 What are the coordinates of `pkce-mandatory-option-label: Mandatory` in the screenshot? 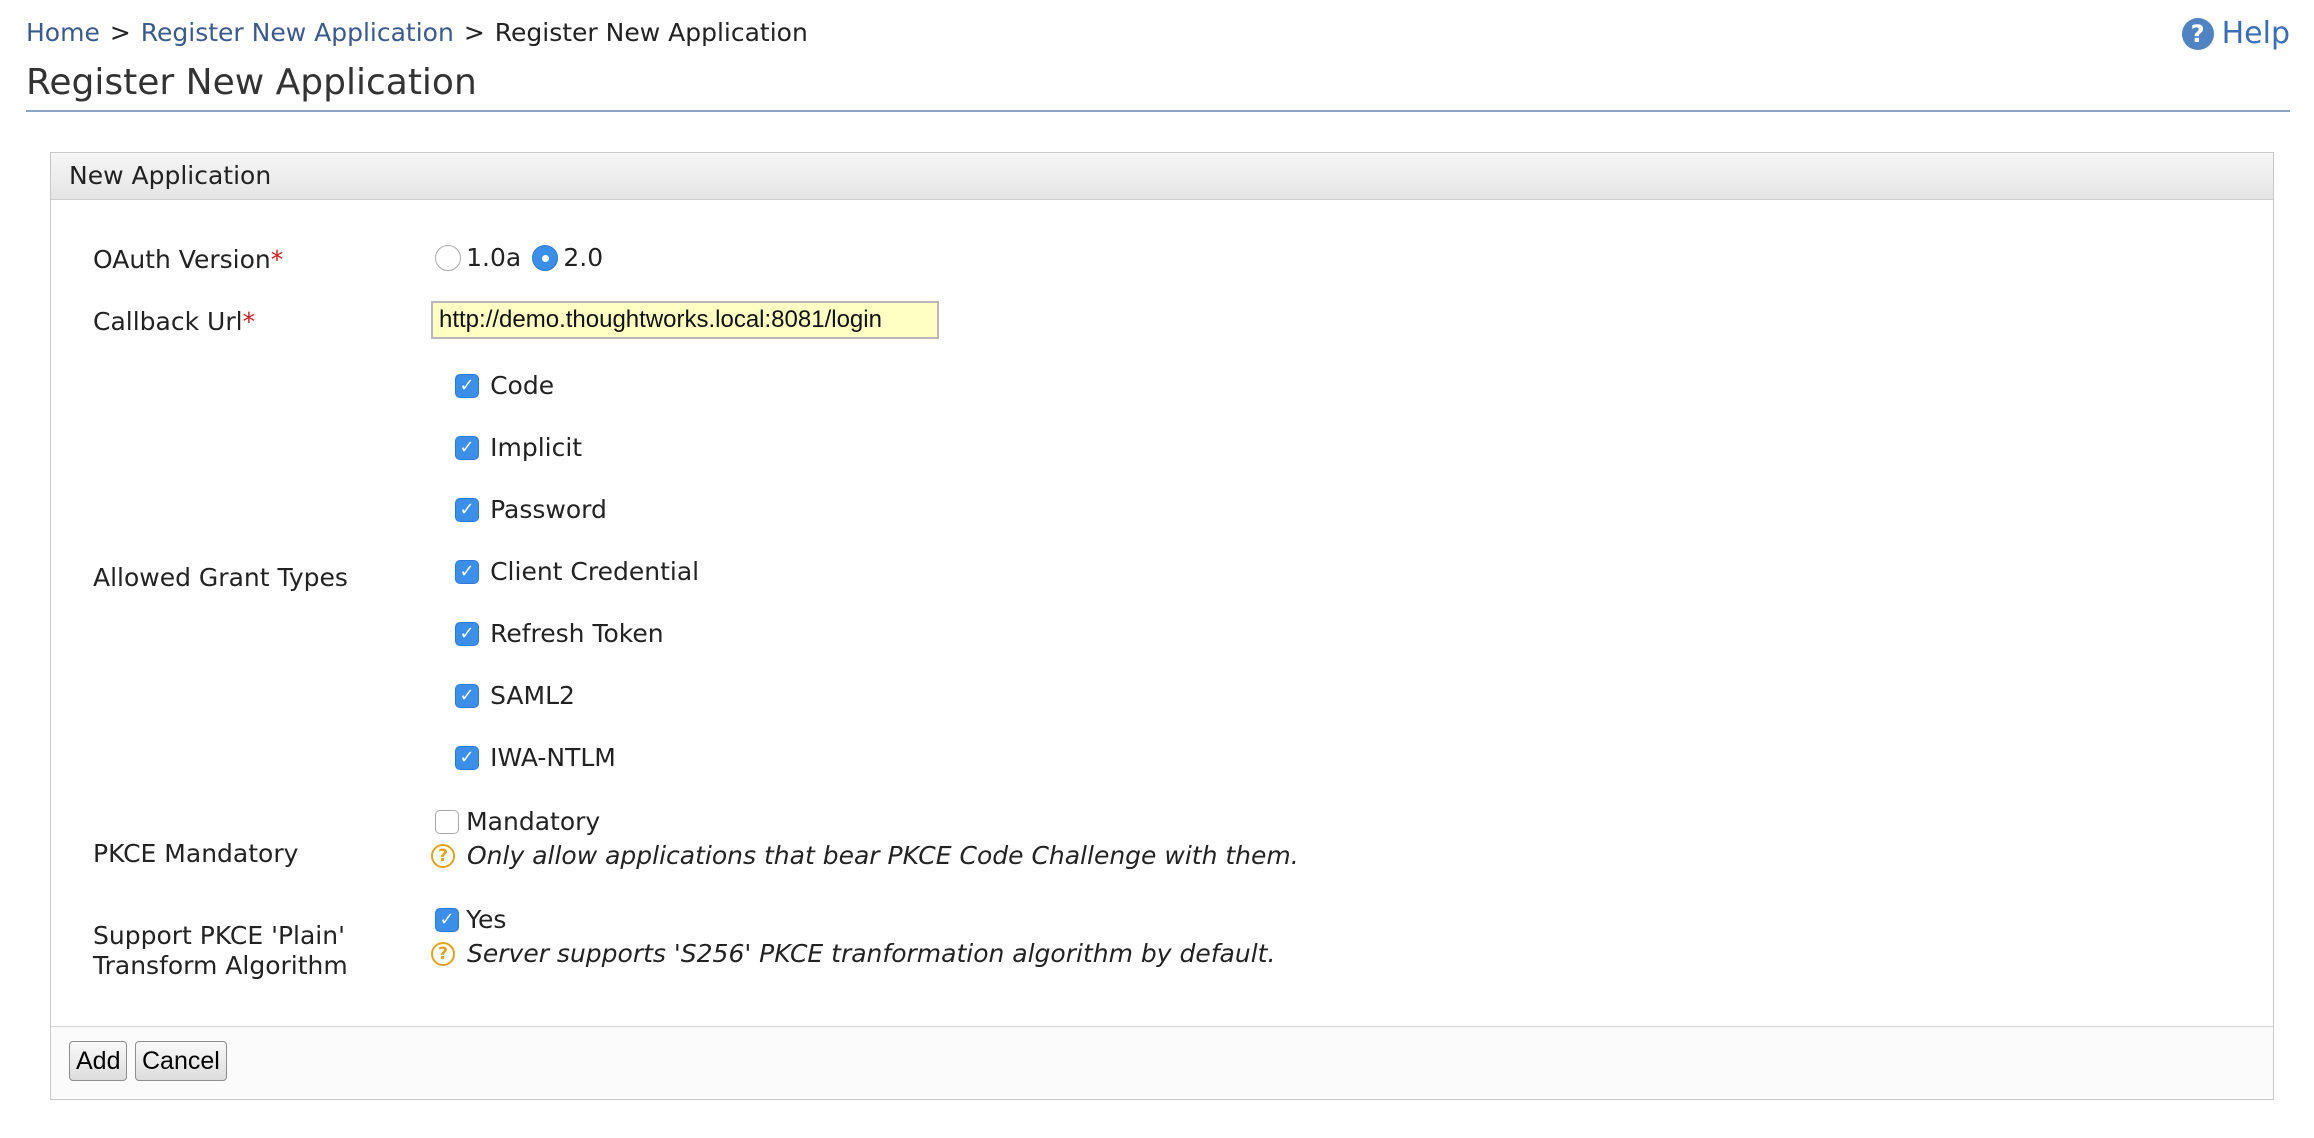 It's located at (533, 821).